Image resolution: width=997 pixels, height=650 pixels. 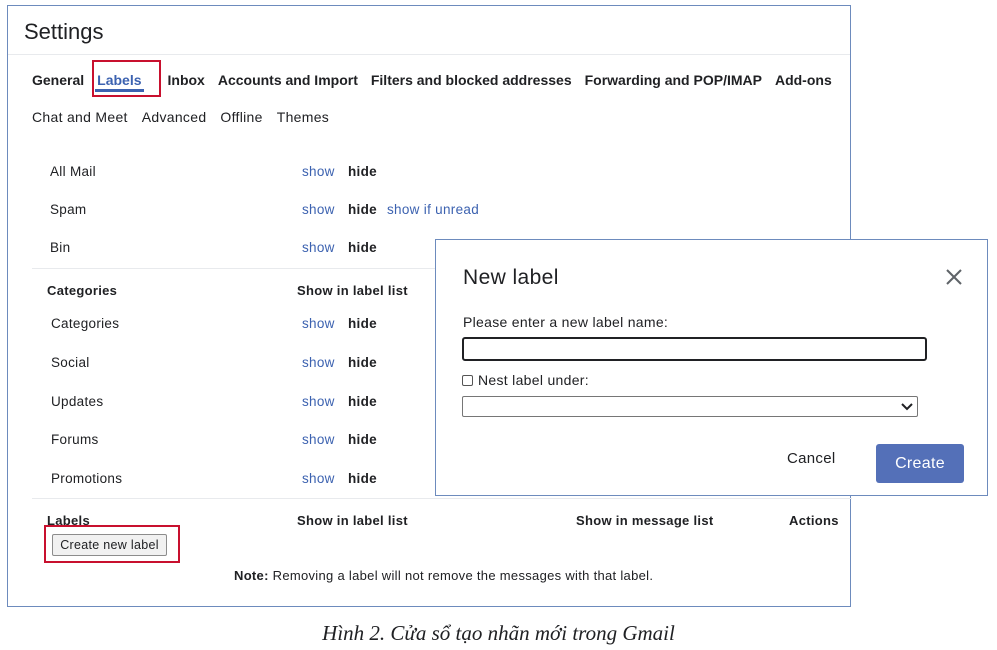 I want to click on nest-label-checkbox, so click(x=467, y=380).